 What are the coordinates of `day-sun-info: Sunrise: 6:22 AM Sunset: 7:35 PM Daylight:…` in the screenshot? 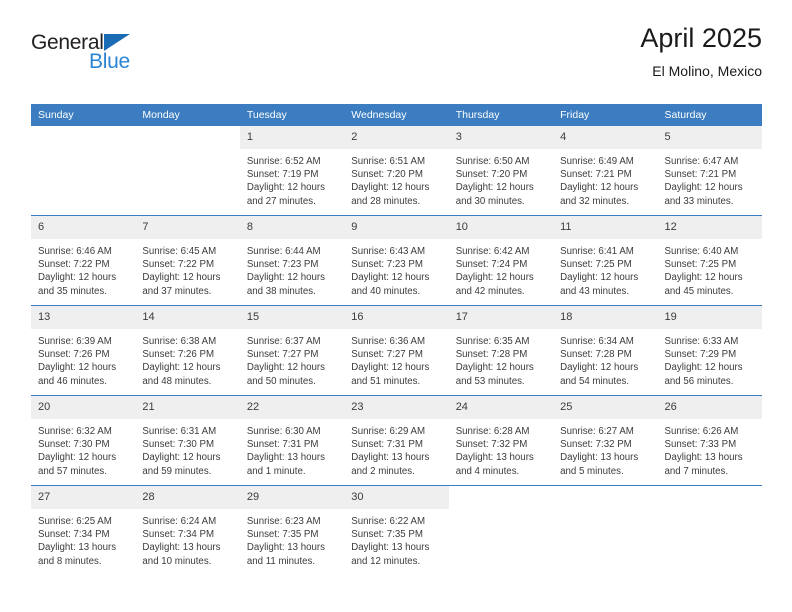 It's located at (396, 538).